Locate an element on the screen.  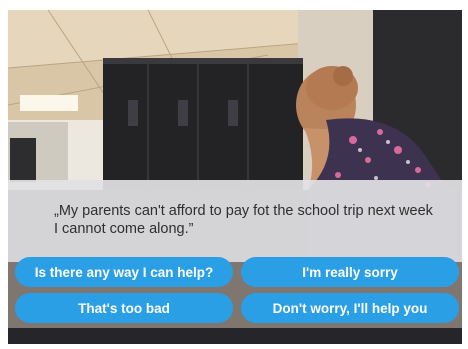
bottom-bar is located at coordinates (235, 336).